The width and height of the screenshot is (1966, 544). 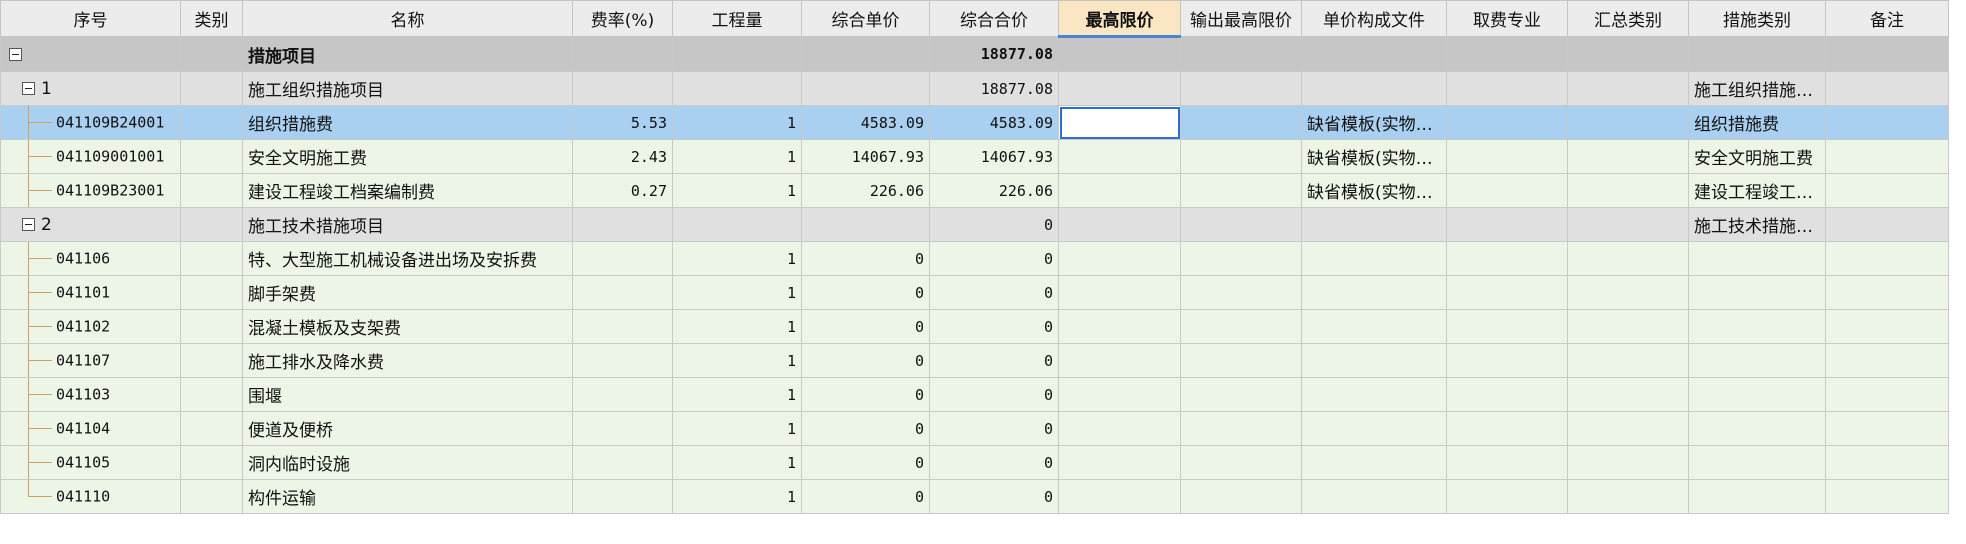 What do you see at coordinates (90, 360) in the screenshot?
I see `item-code-cell: 041107` at bounding box center [90, 360].